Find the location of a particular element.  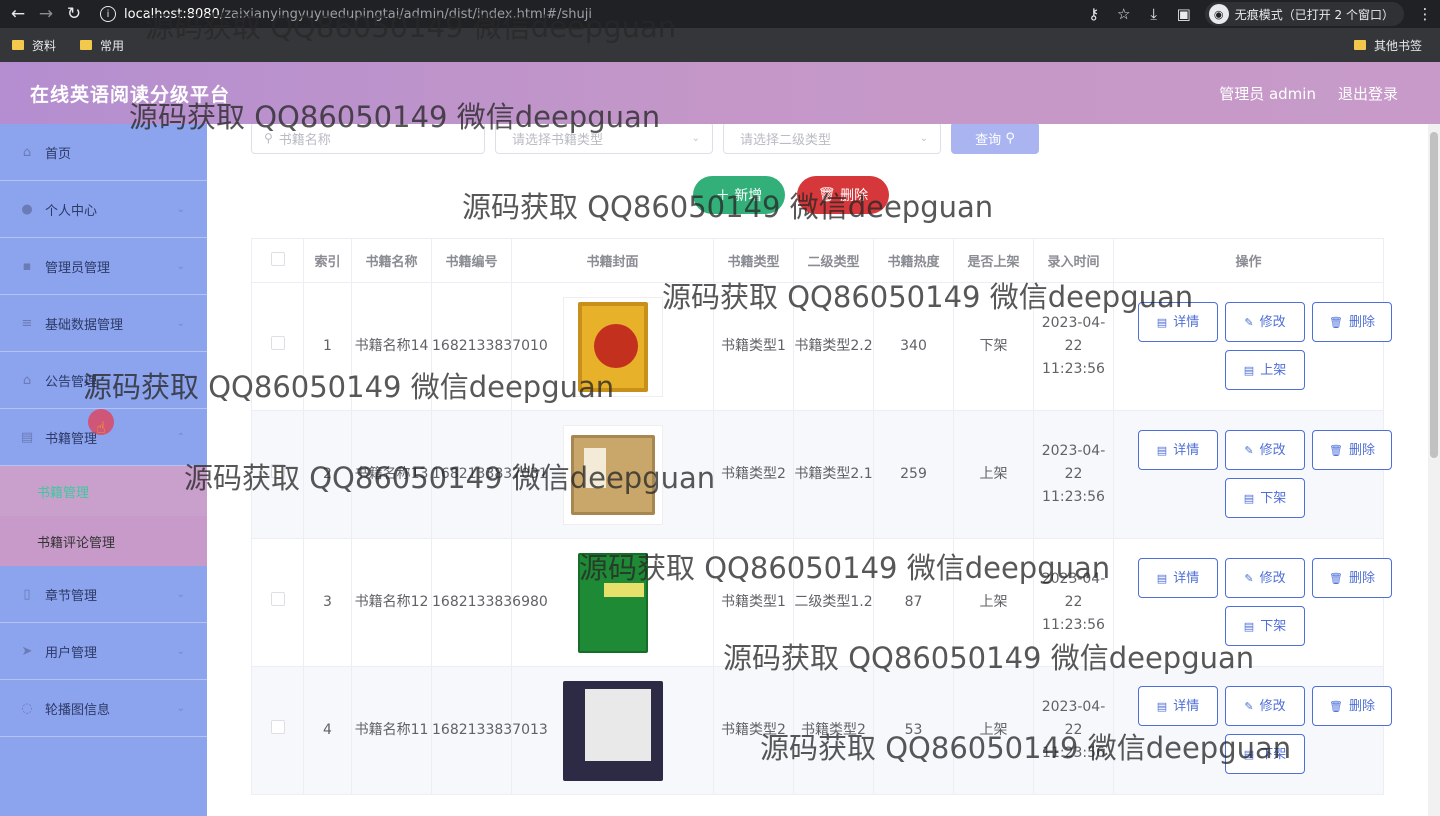

sidebar-item-chapters: ▯ 章节管理 ⌄ is located at coordinates (103, 594).